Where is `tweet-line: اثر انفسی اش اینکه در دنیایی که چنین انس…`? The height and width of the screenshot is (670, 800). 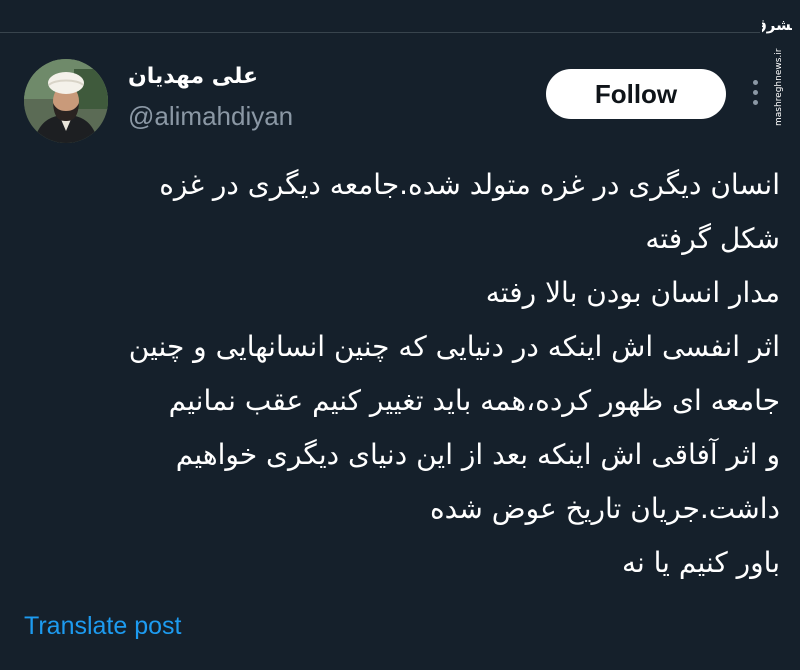
tweet-line: اثر انفسی اش اینکه در دنیایی که چنین انس… is located at coordinates (454, 346).